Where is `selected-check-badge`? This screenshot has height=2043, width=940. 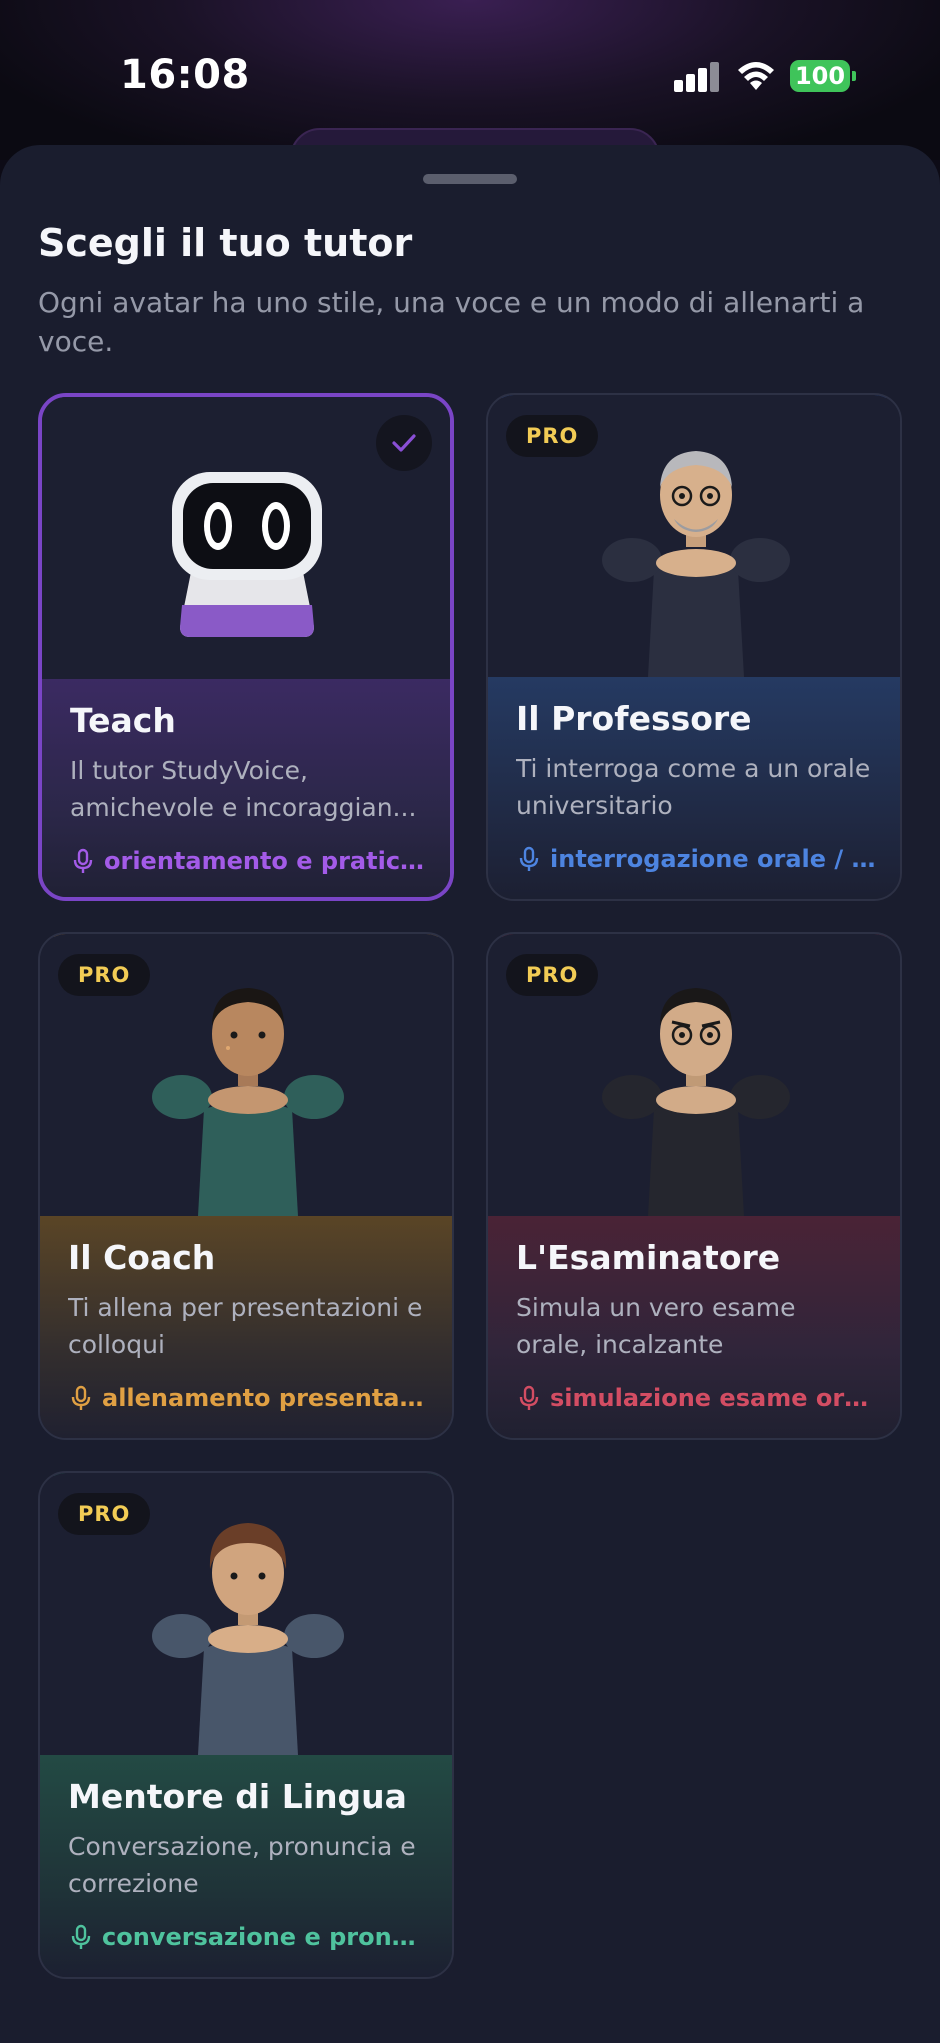 selected-check-badge is located at coordinates (404, 443).